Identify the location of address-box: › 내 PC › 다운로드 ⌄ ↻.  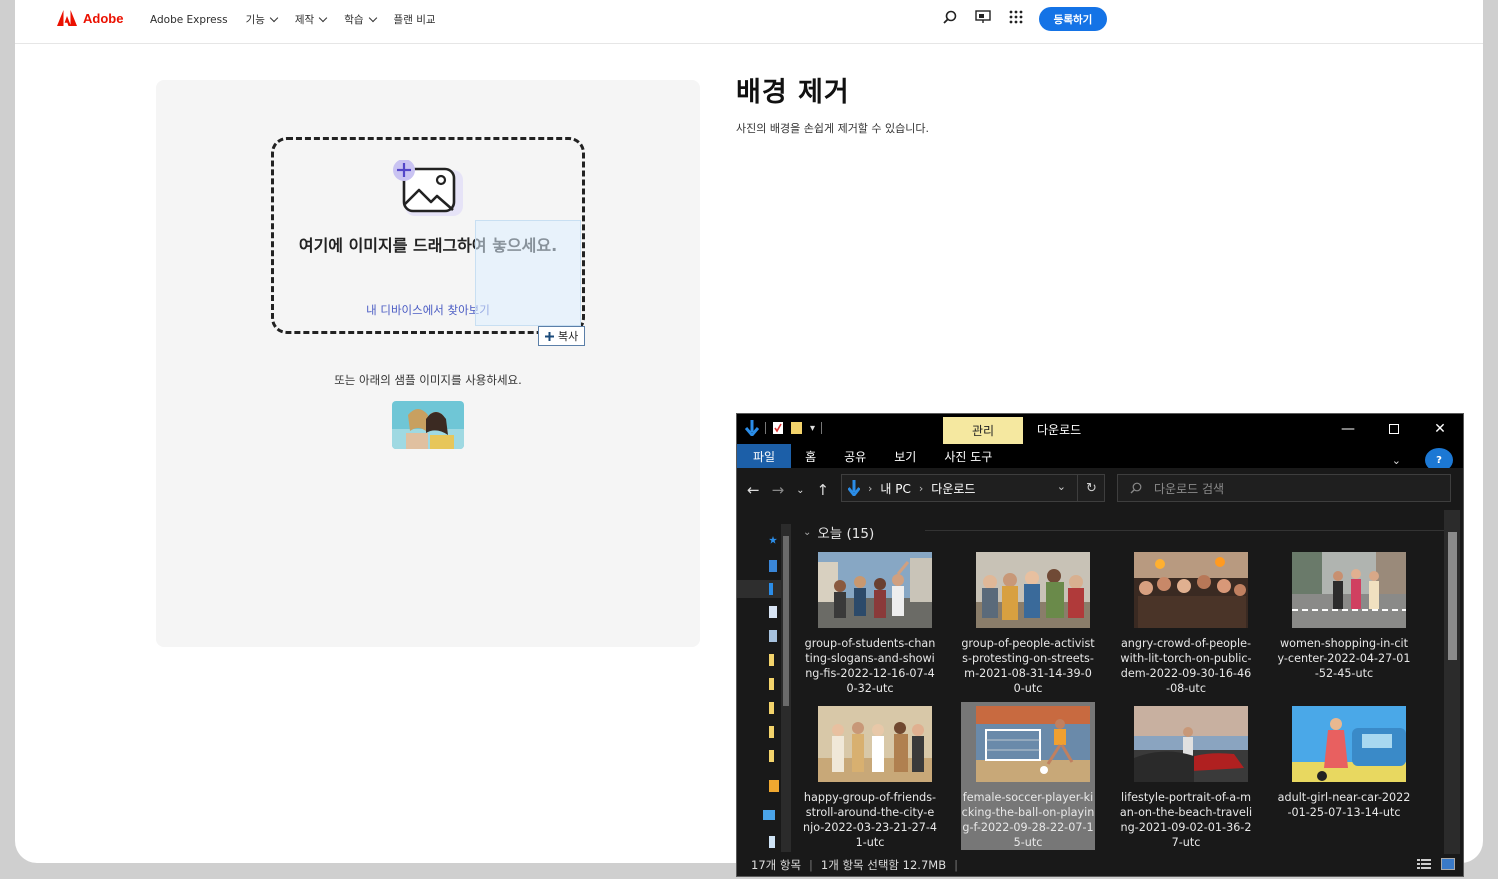
(973, 488).